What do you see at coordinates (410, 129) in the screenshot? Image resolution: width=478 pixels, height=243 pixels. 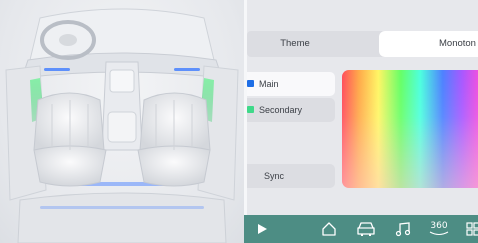 I see `color-picker-spectrum` at bounding box center [410, 129].